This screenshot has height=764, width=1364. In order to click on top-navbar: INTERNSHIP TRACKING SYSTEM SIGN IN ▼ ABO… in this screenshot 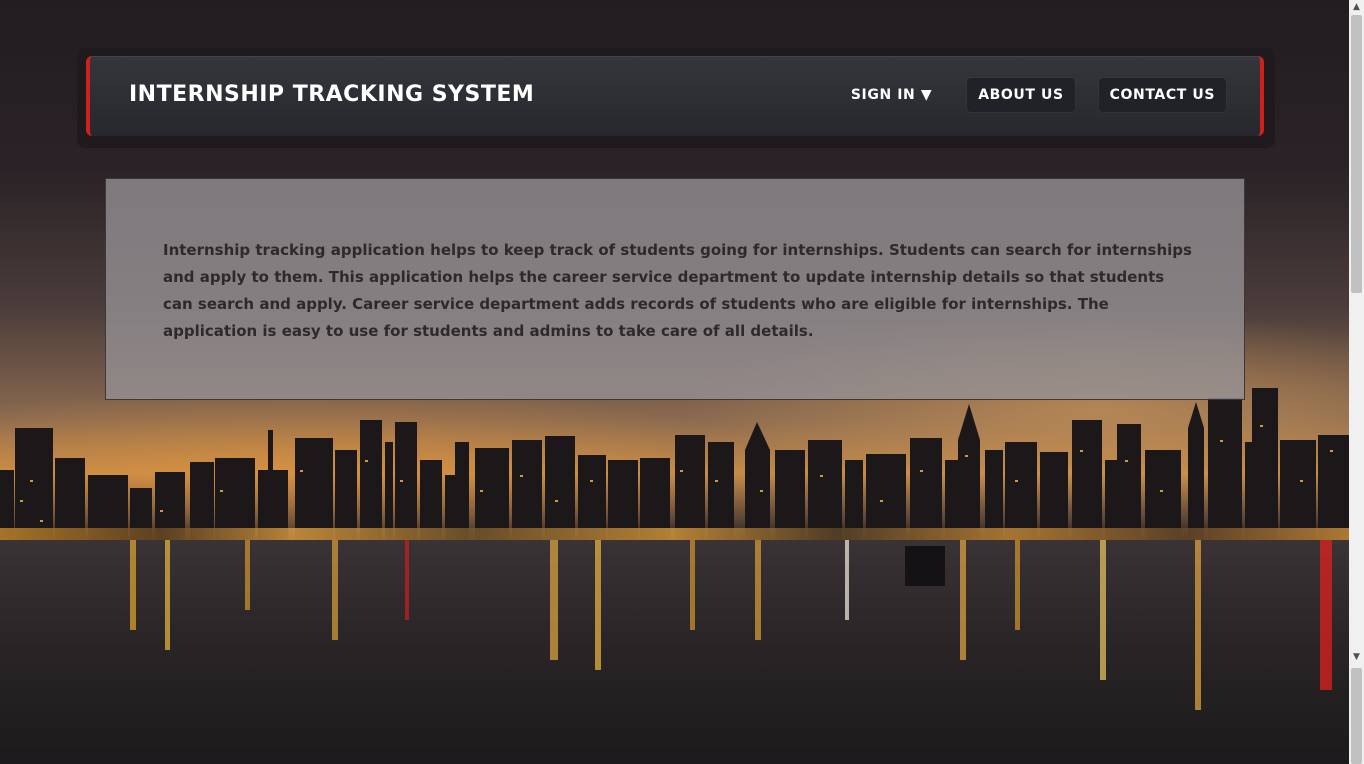, I will do `click(675, 96)`.